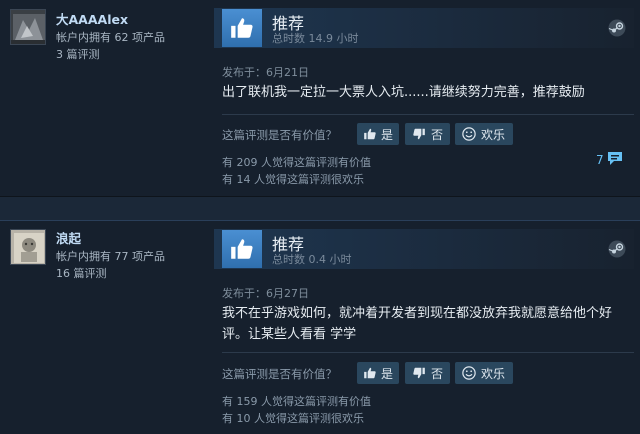 The width and height of the screenshot is (640, 434). Describe the element at coordinates (265, 293) in the screenshot. I see `posted-date: 发布于：6月27日` at that location.